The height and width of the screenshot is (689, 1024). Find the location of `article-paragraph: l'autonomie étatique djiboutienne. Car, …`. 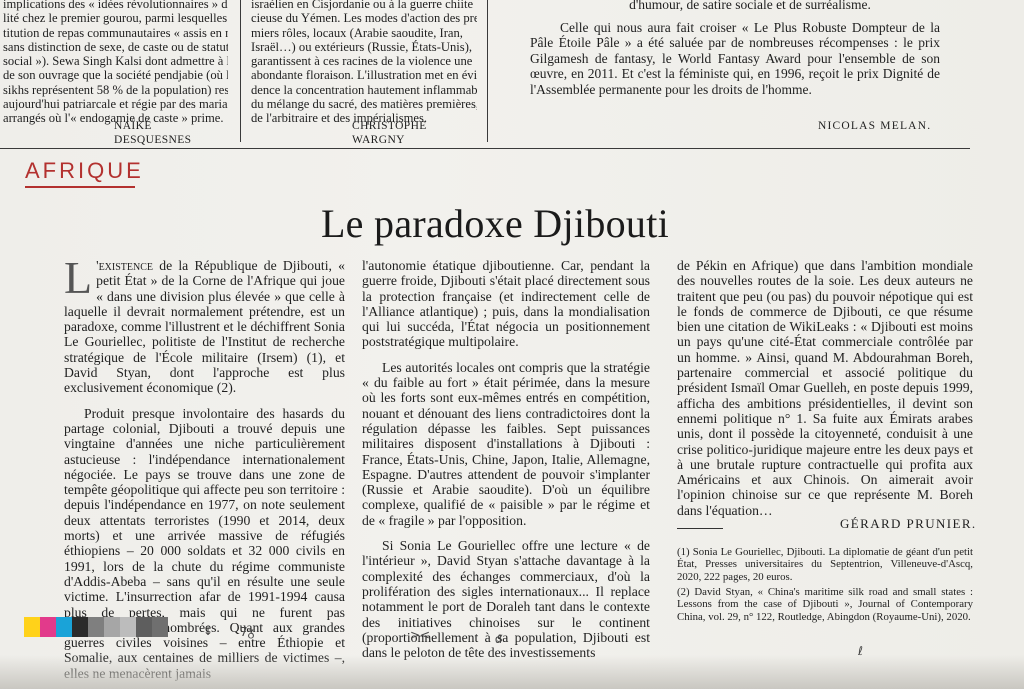

article-paragraph: l'autonomie étatique djiboutienne. Car, … is located at coordinates (506, 304).